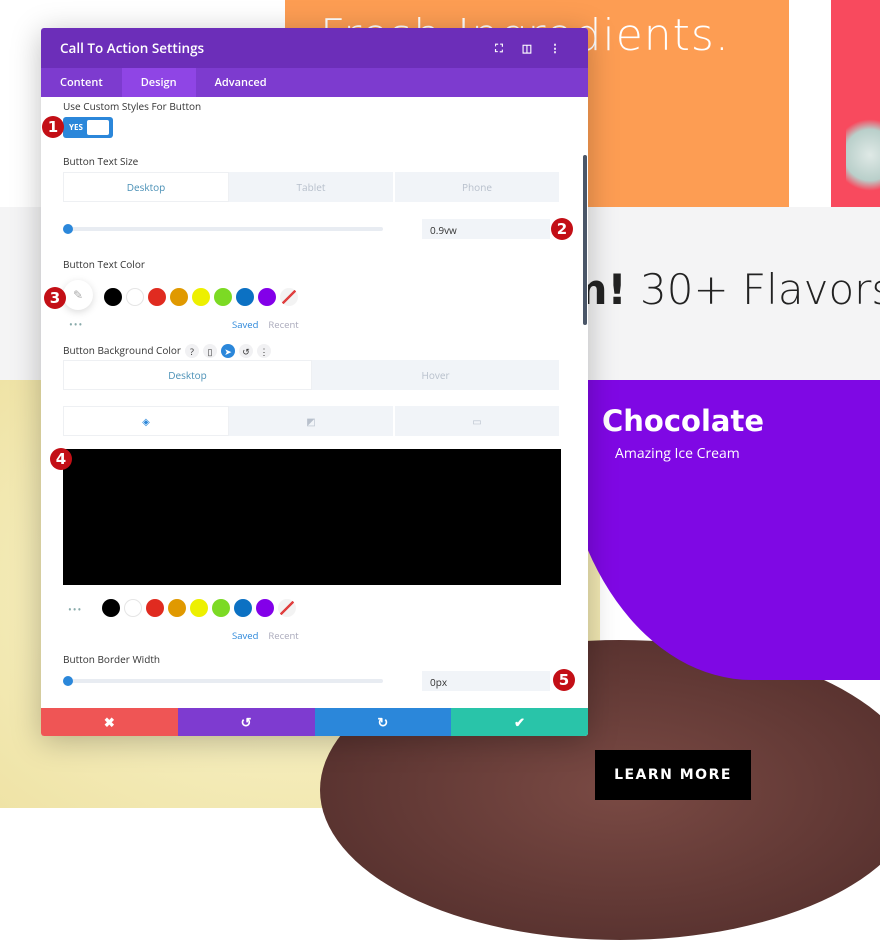 The width and height of the screenshot is (880, 940). Describe the element at coordinates (246, 722) in the screenshot. I see `undo-button: ↺` at that location.